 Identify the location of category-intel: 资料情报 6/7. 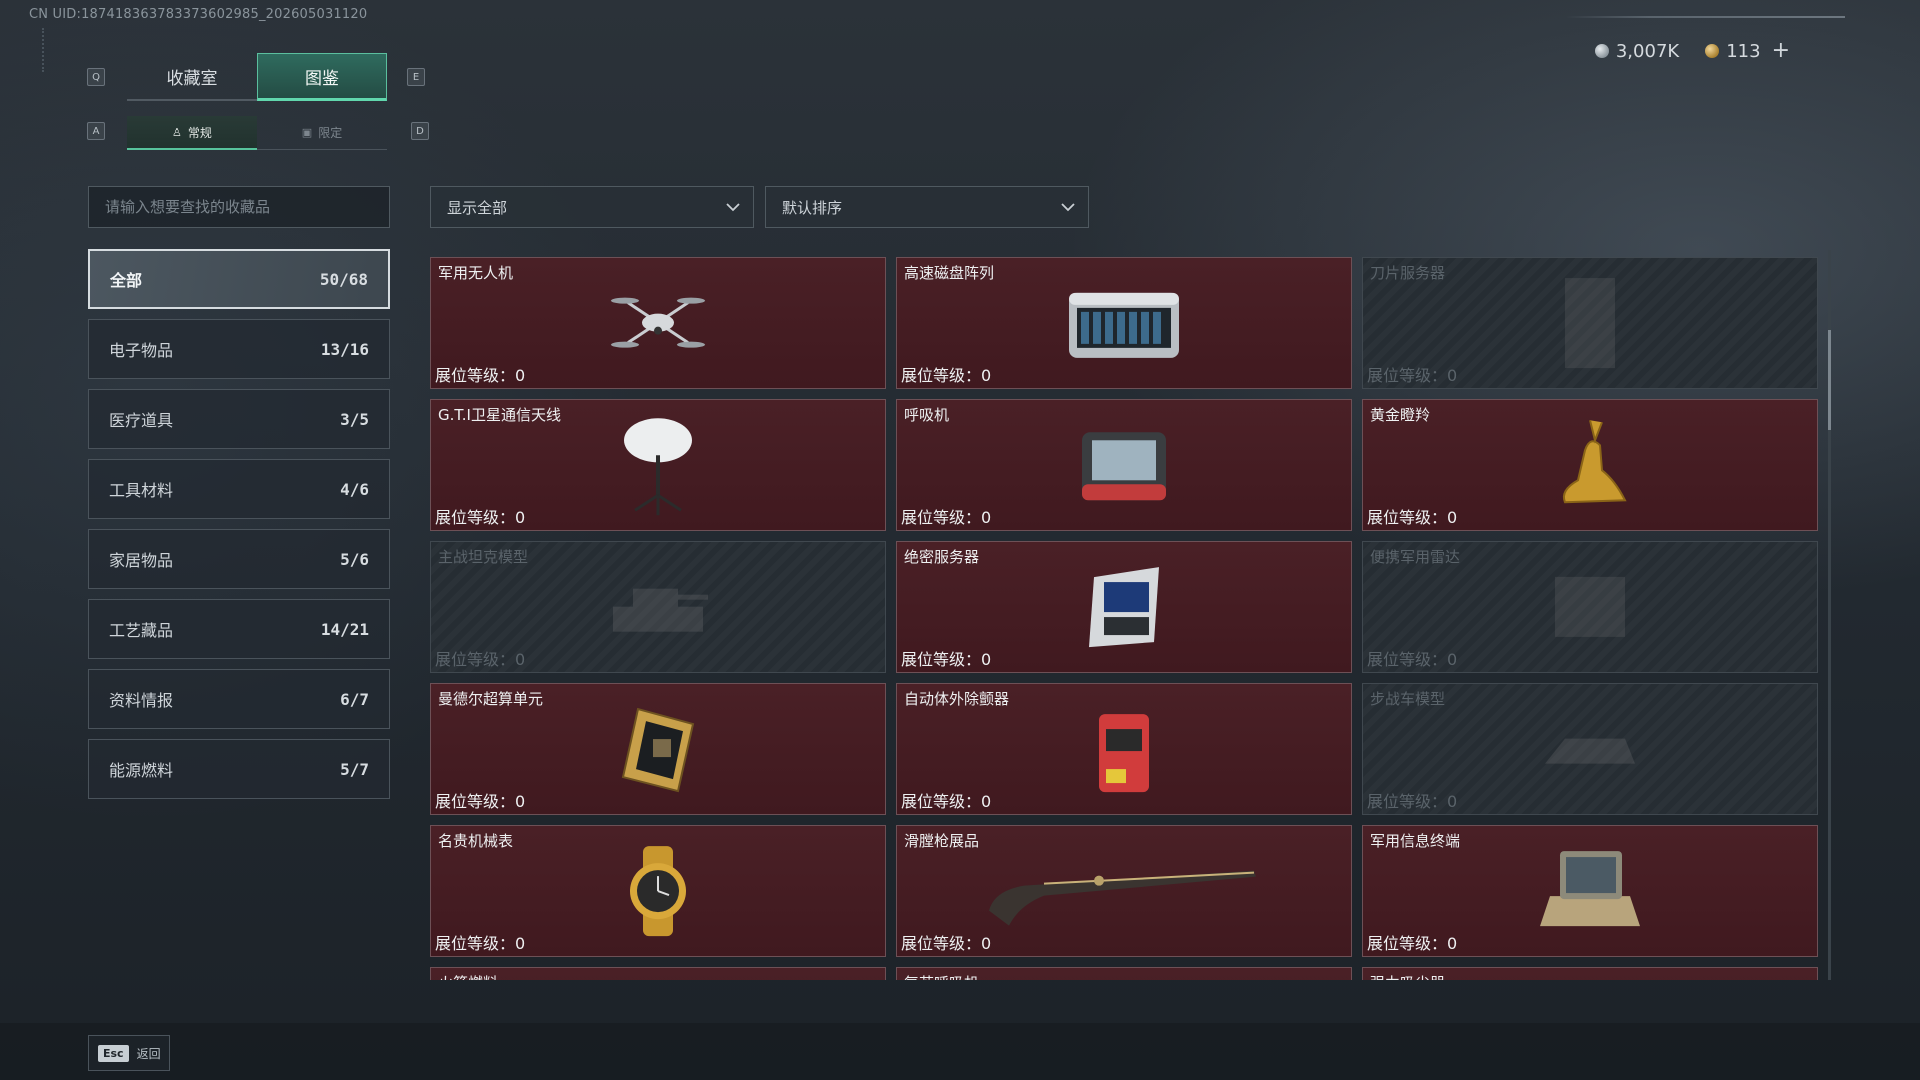
(239, 699).